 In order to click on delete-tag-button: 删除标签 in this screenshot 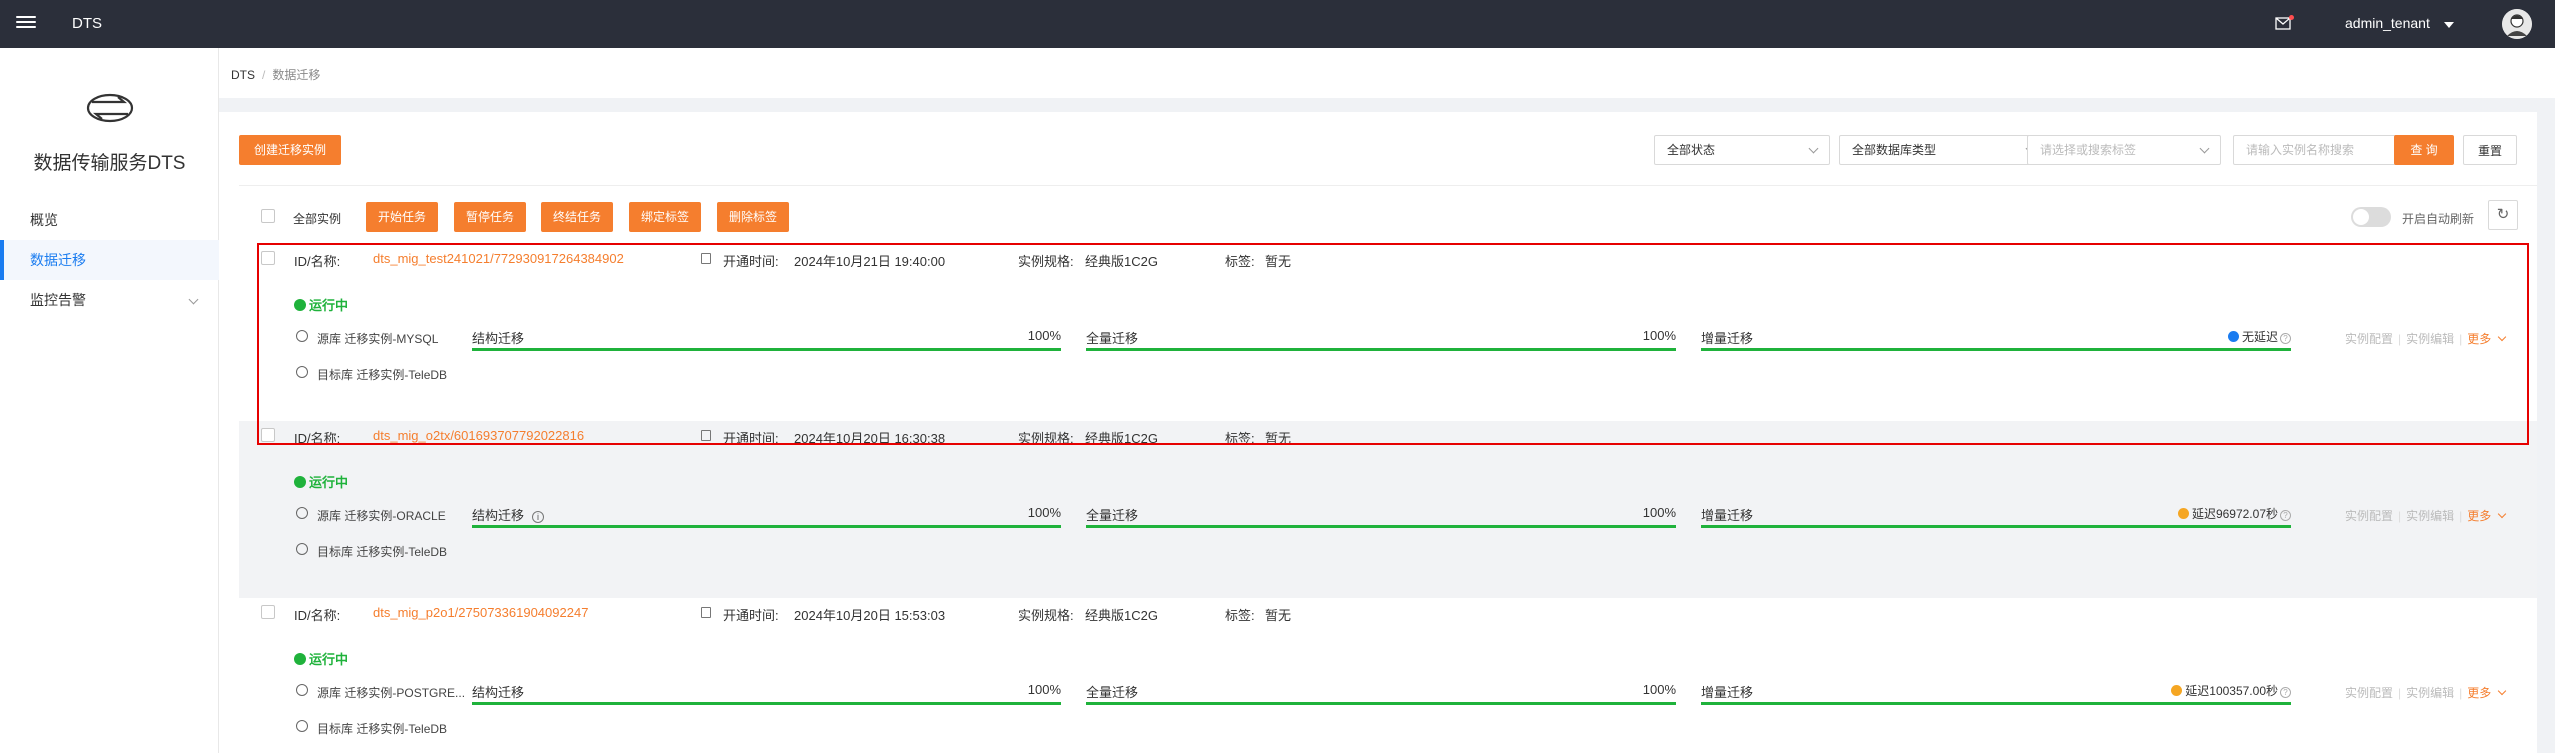, I will do `click(753, 217)`.